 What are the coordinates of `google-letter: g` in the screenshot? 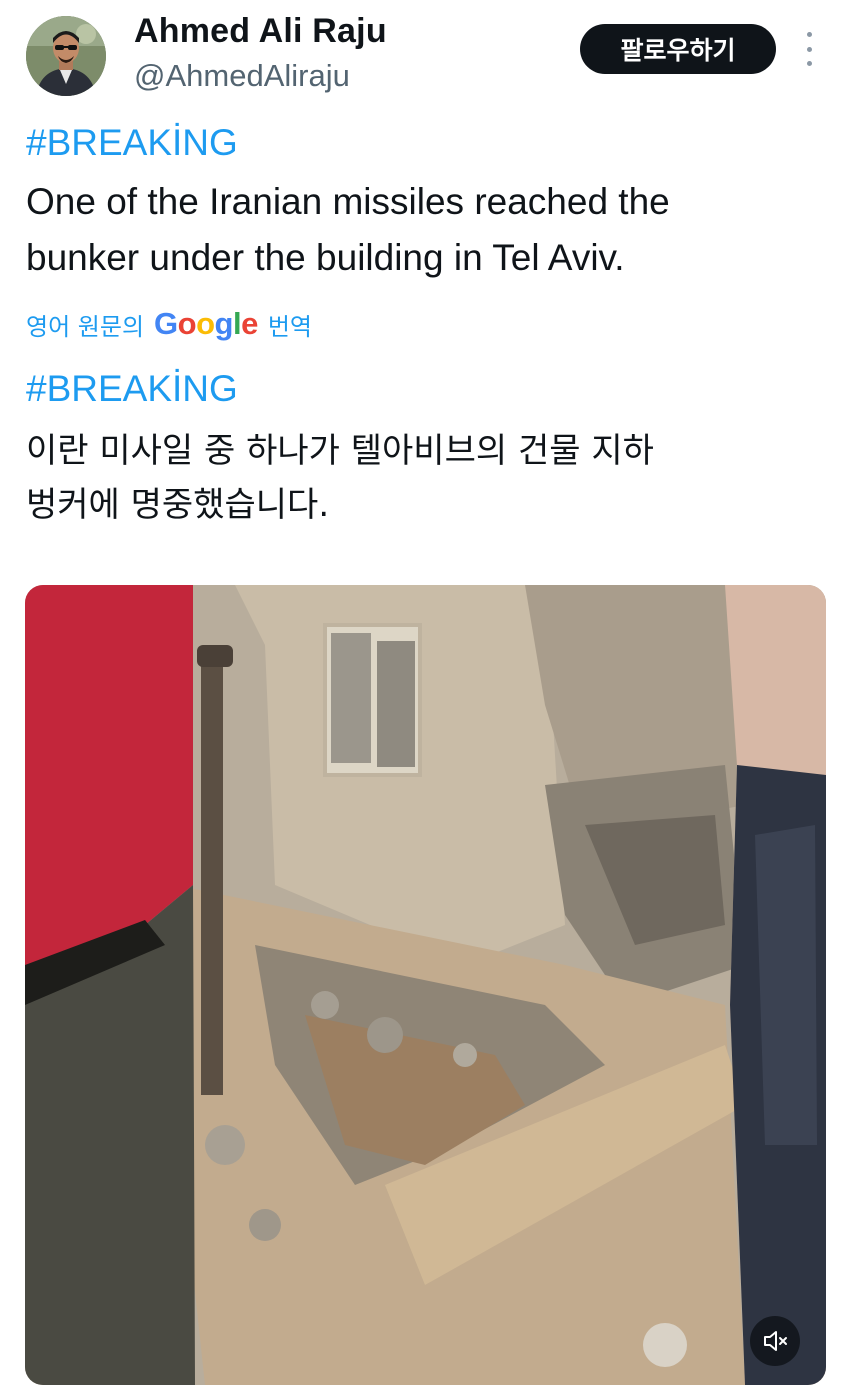 It's located at (224, 323).